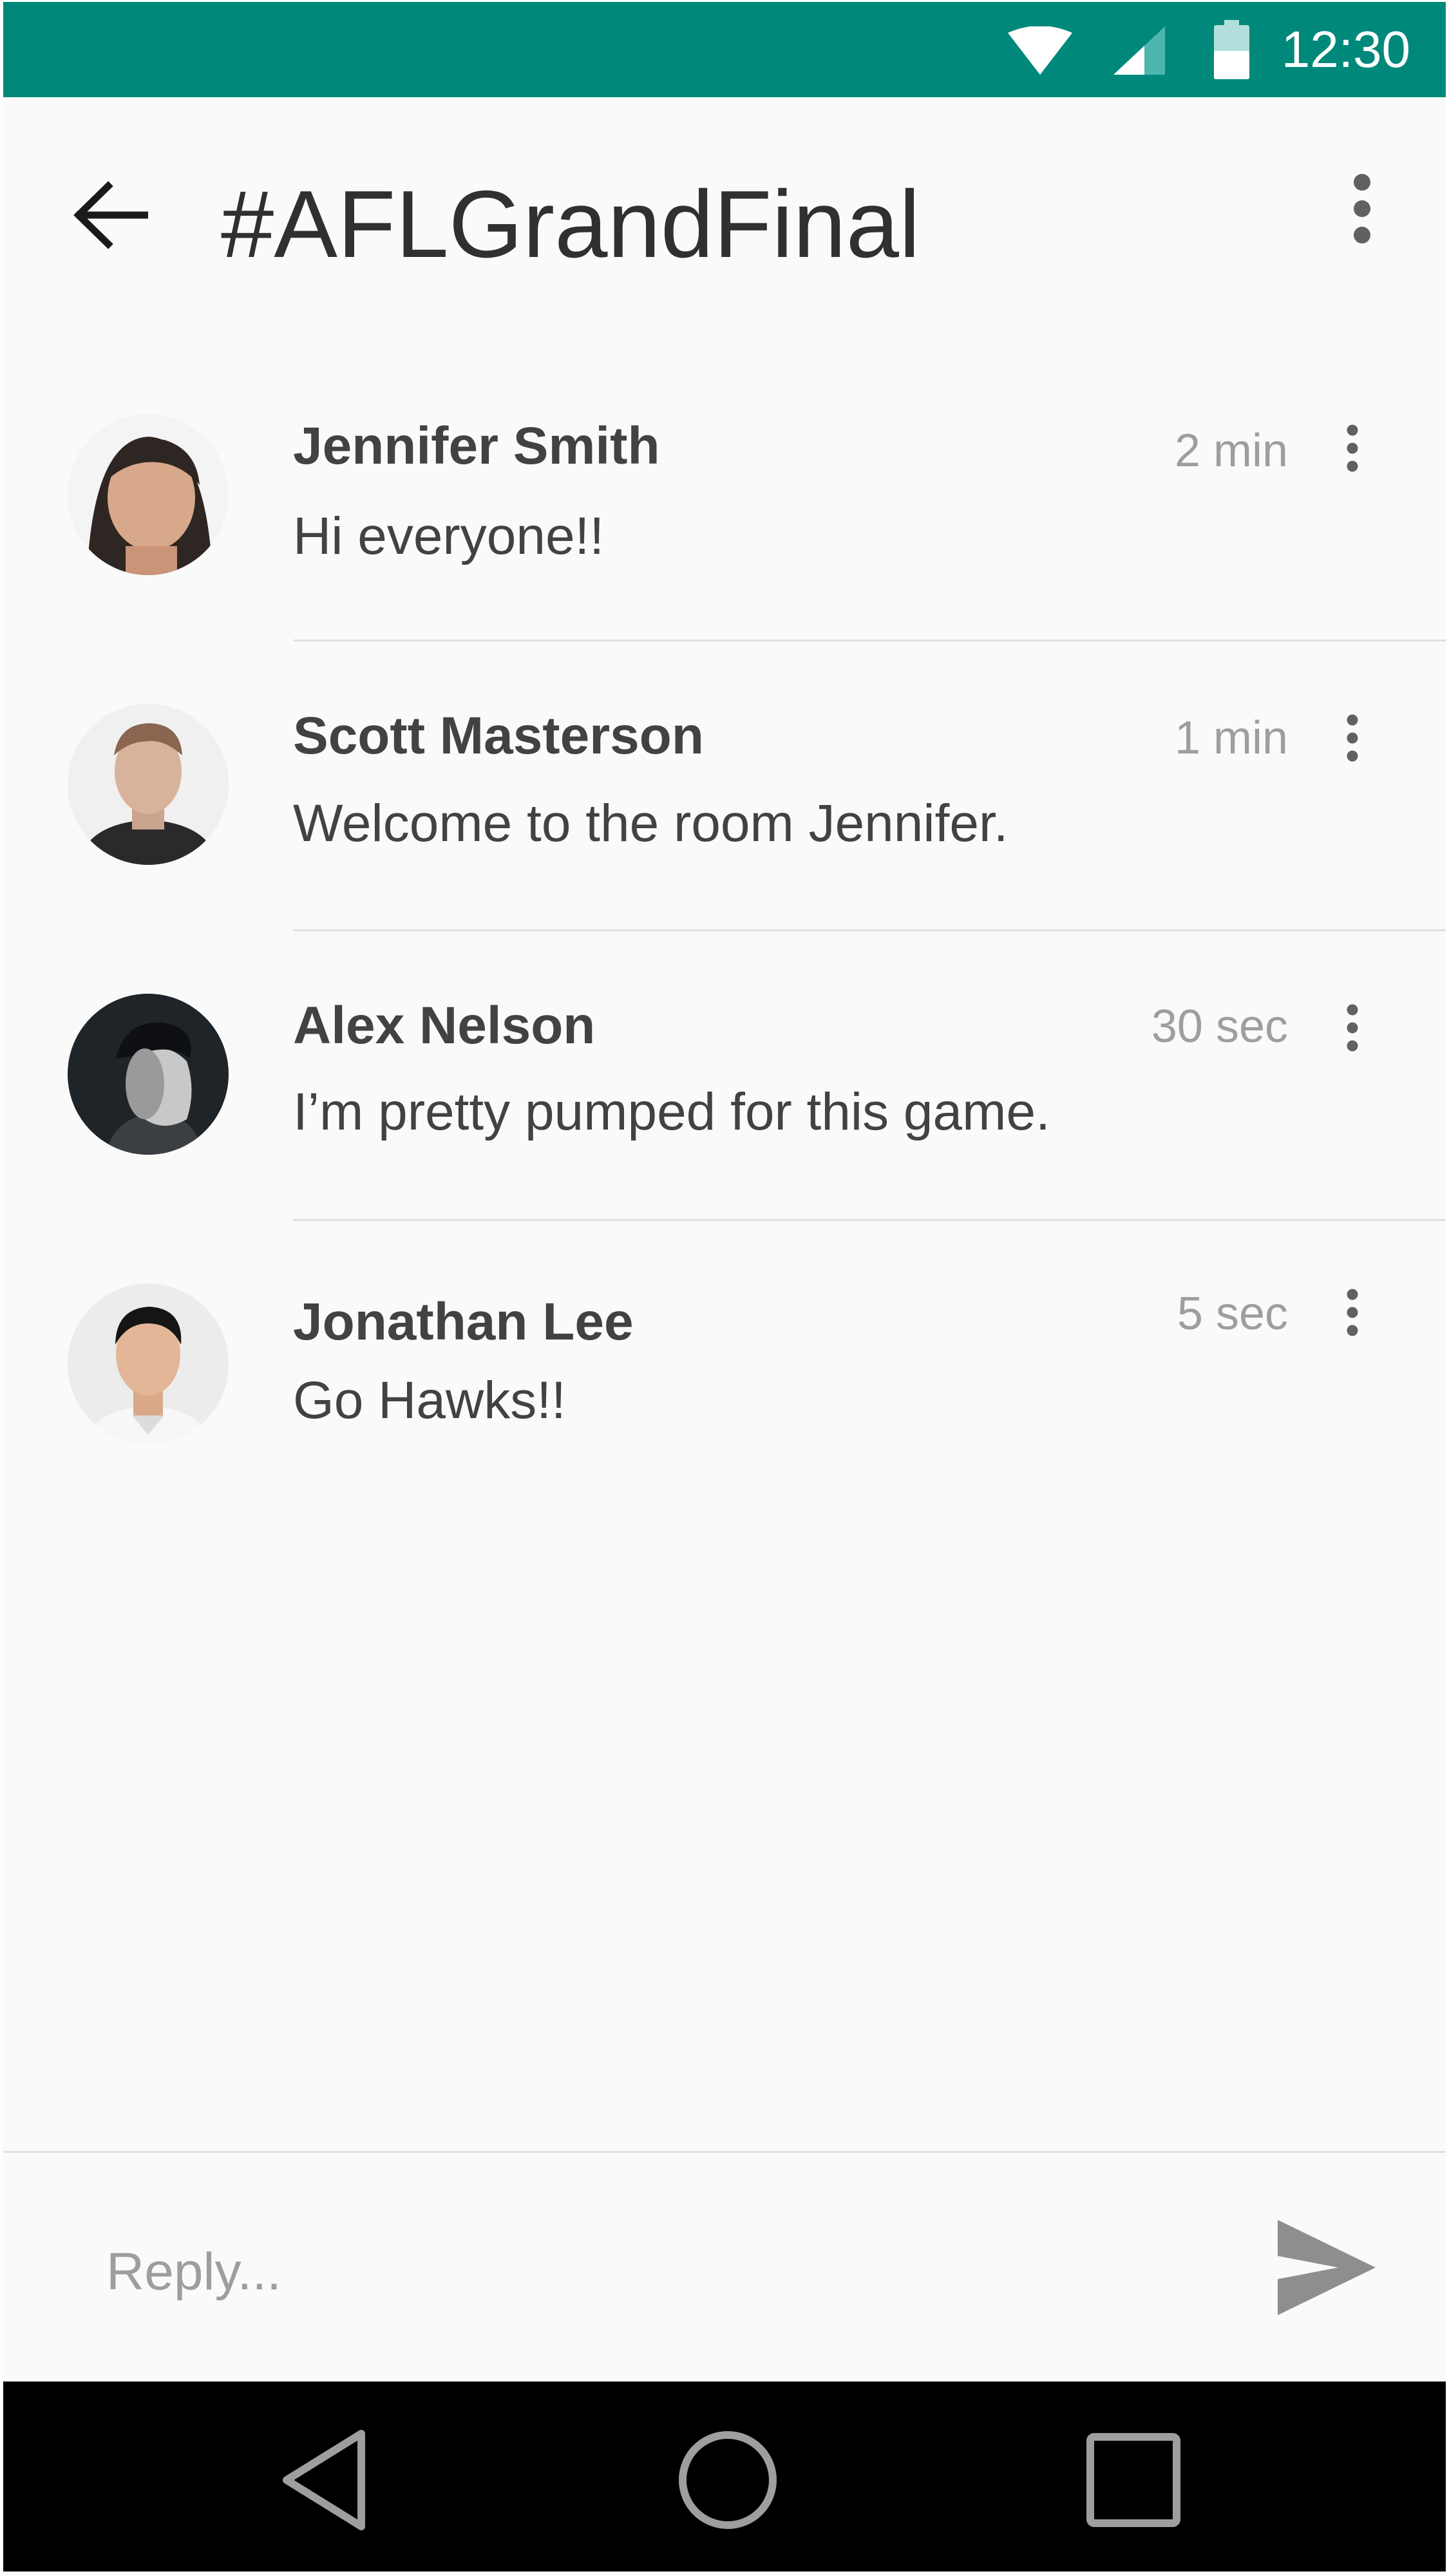 Image resolution: width=1449 pixels, height=2576 pixels. Describe the element at coordinates (724, 50) in the screenshot. I see `status-bar: 12:30` at that location.